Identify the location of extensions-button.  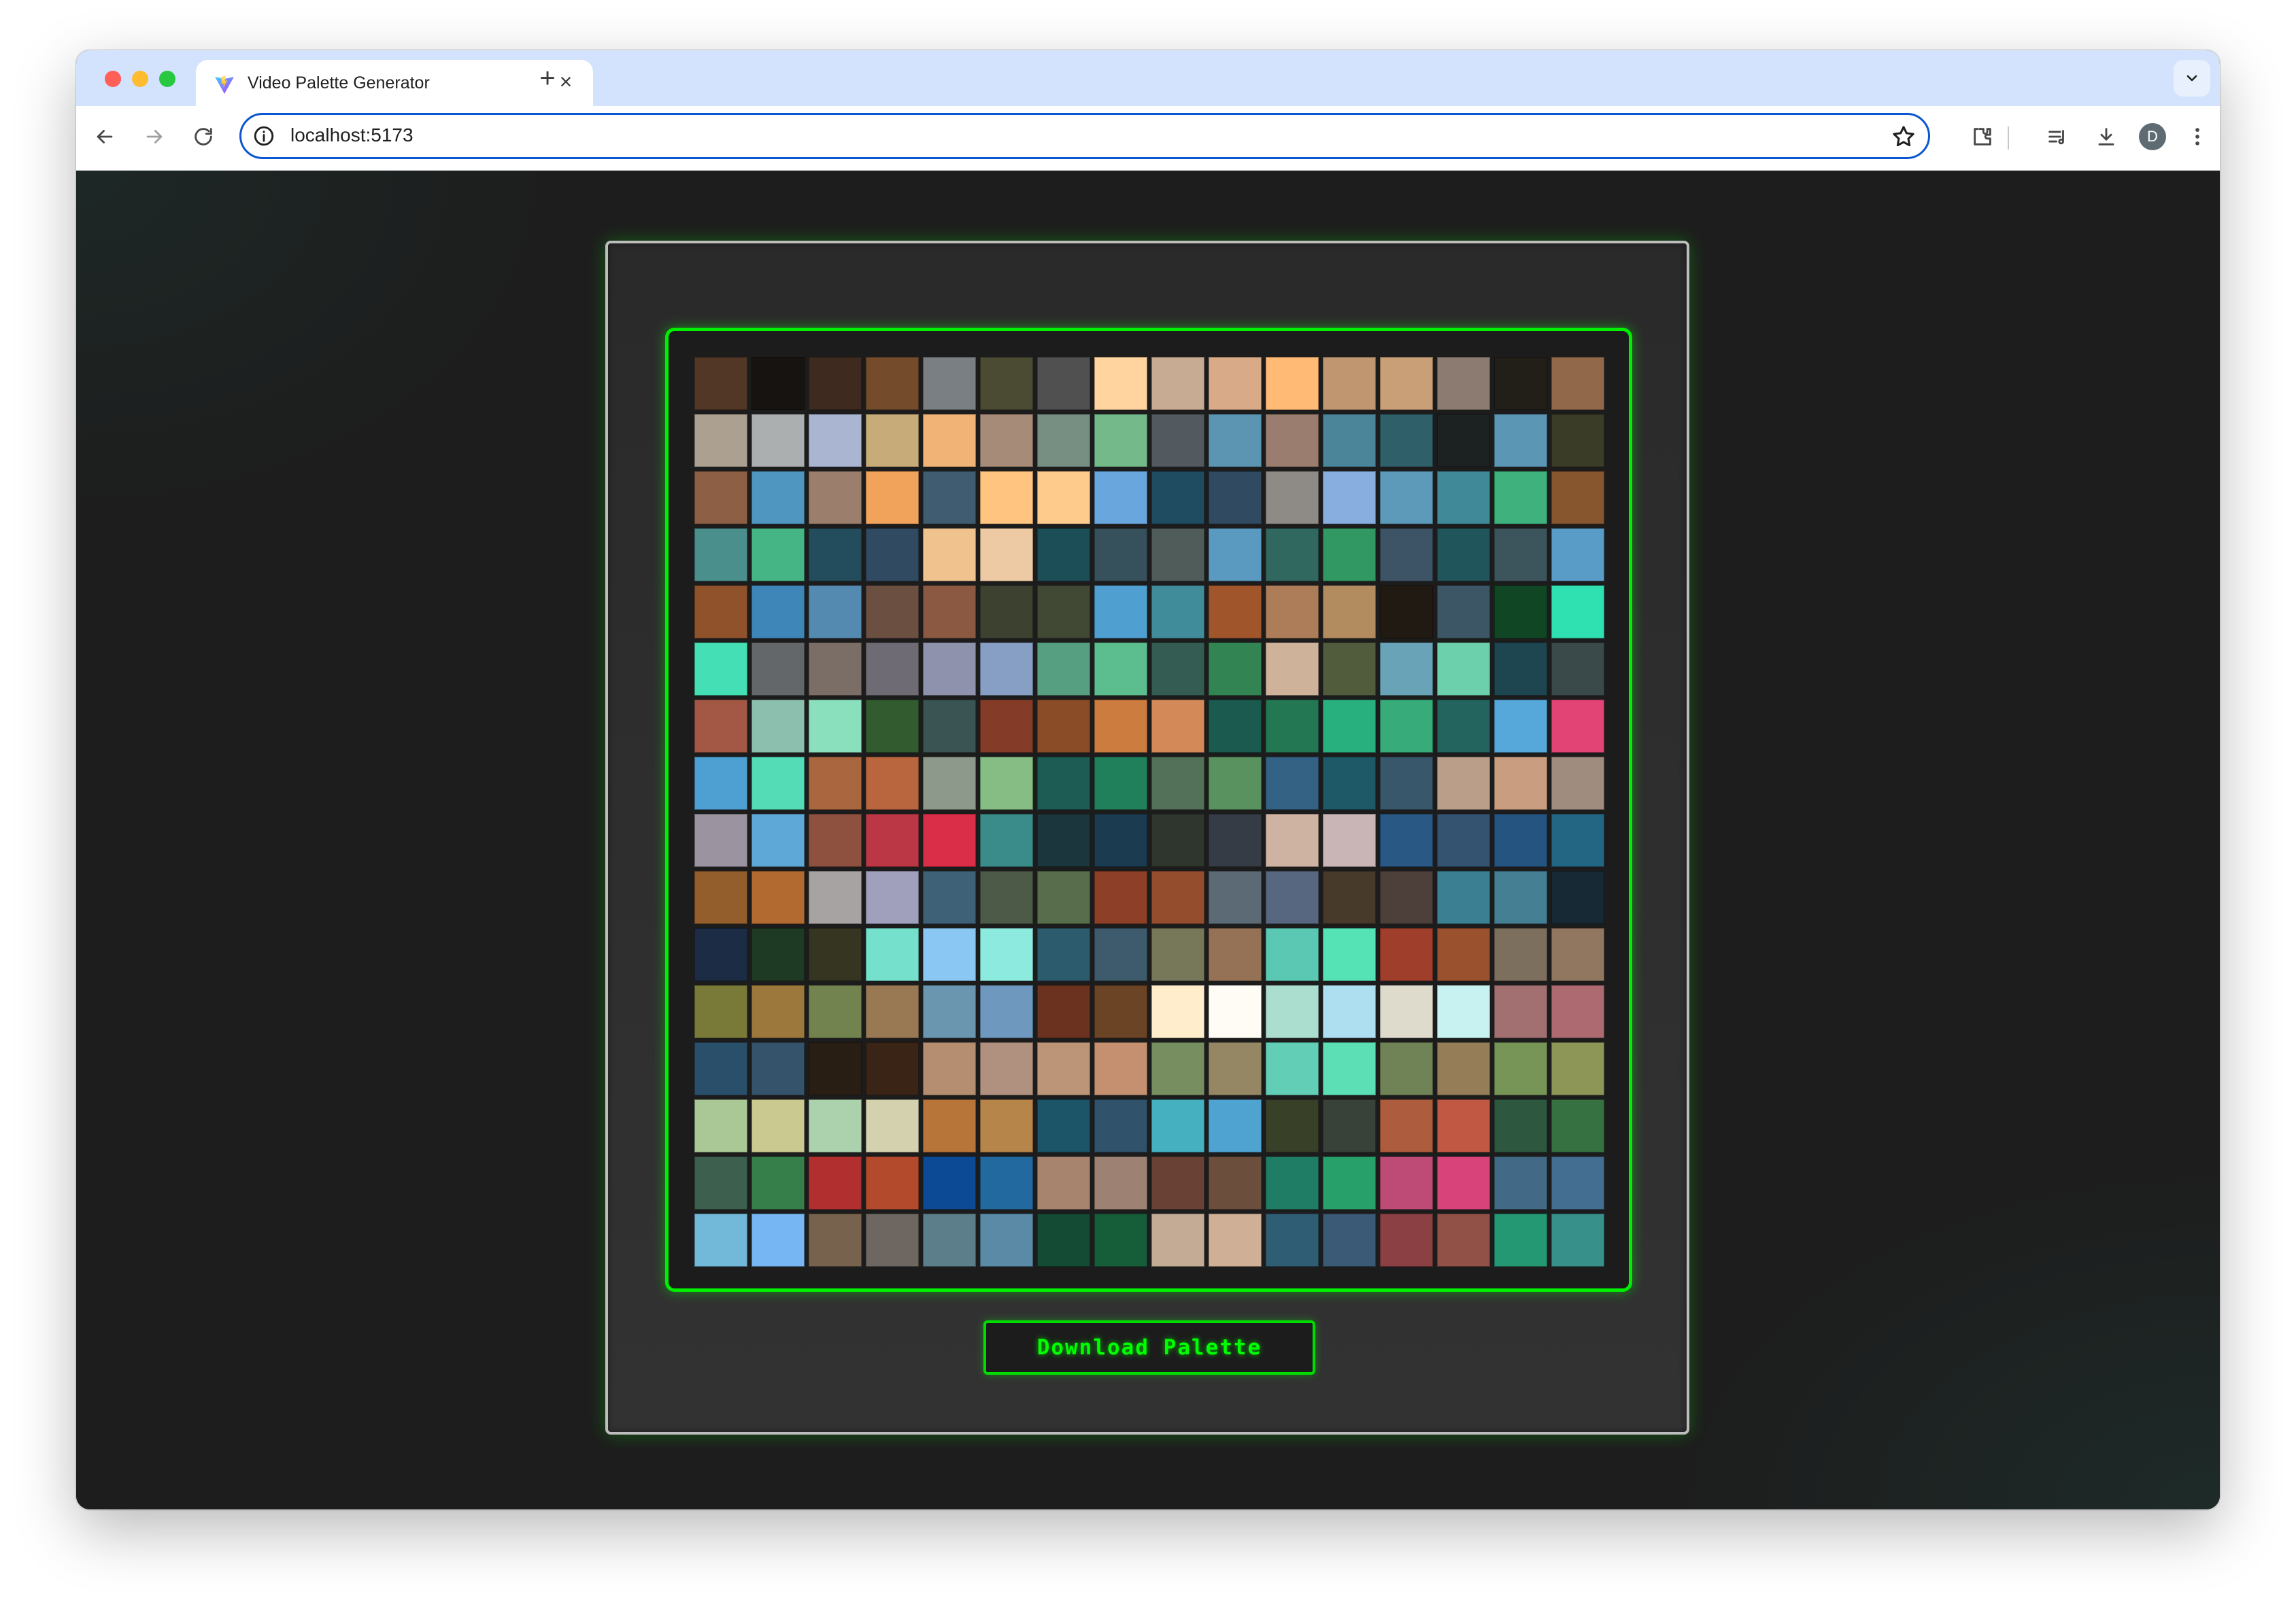
(1982, 136).